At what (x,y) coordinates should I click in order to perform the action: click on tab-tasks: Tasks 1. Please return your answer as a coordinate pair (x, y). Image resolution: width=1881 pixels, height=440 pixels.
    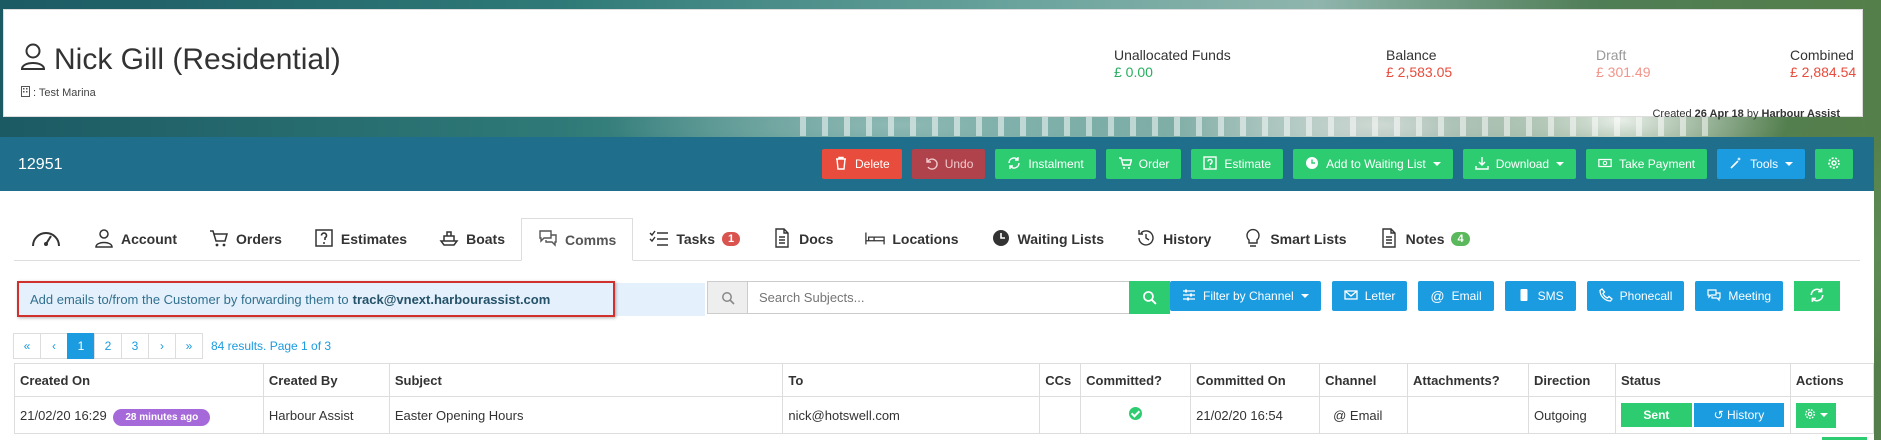
    Looking at the image, I should click on (694, 239).